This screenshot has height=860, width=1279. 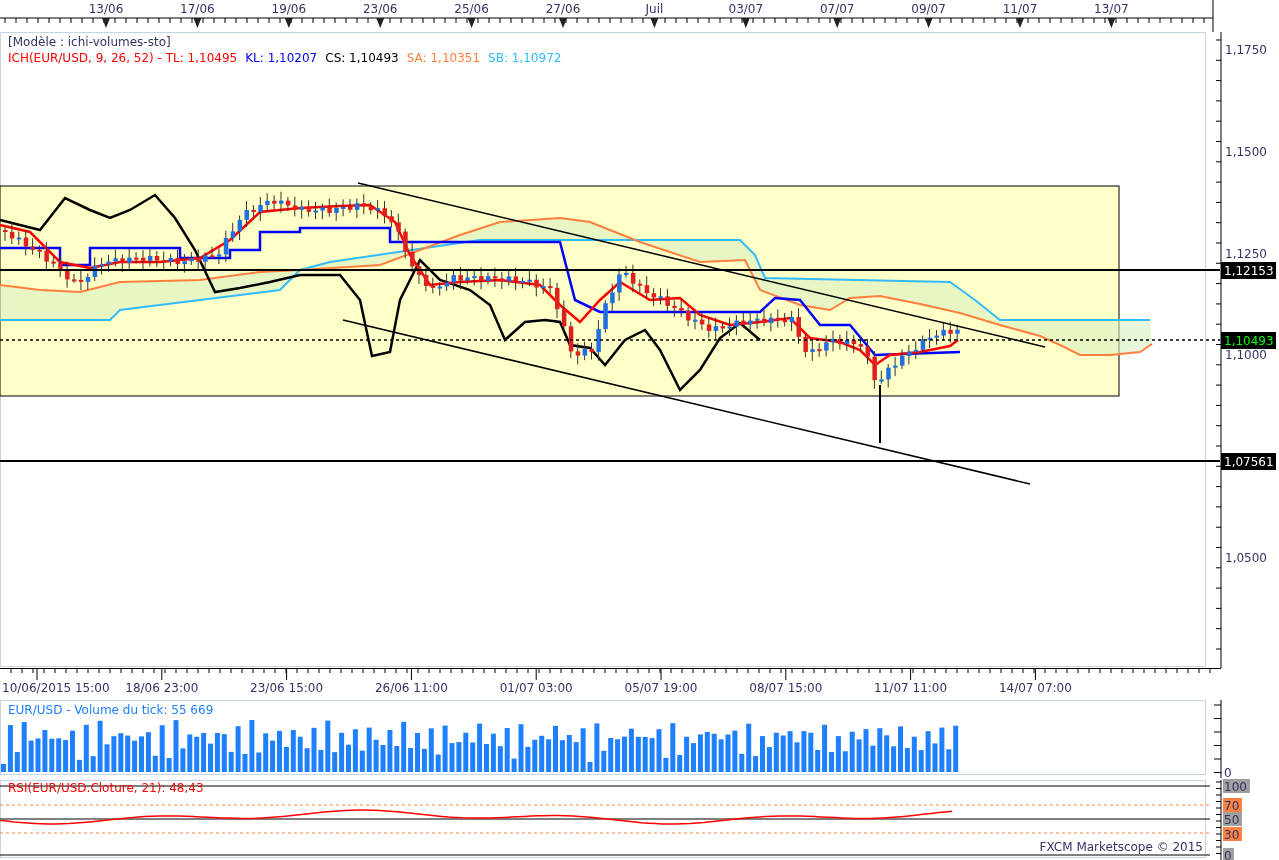 What do you see at coordinates (281, 58) in the screenshot?
I see `indicator-value: KL: 1,10207` at bounding box center [281, 58].